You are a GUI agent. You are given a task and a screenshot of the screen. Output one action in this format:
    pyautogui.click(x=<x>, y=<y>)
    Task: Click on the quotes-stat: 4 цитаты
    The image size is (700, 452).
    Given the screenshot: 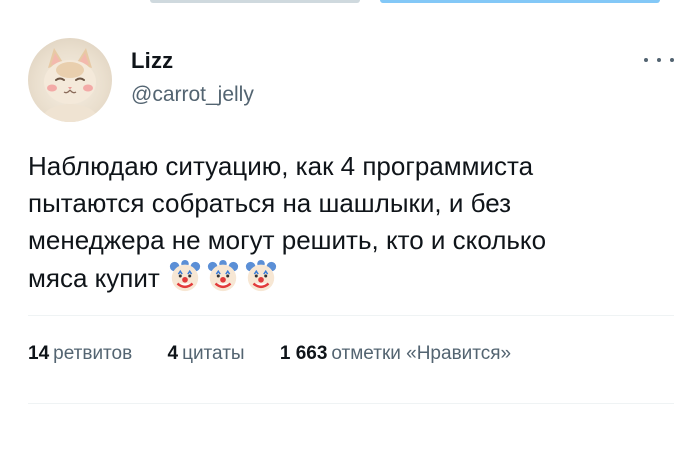 What is the action you would take?
    pyautogui.click(x=205, y=354)
    